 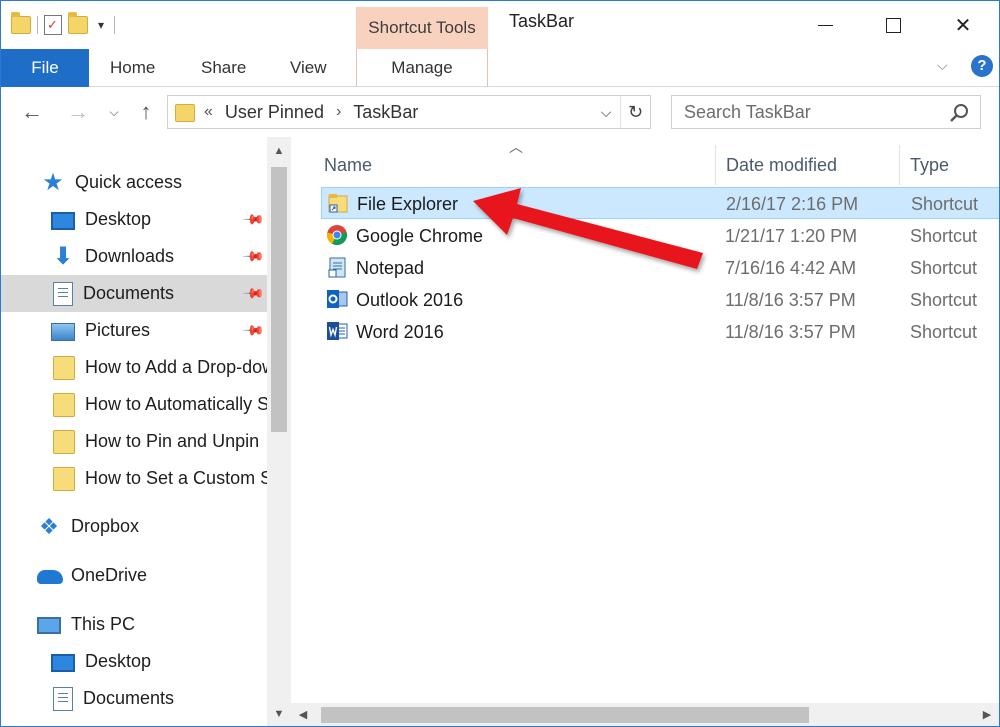 I want to click on file-date: 1/21/17 1:20 PM, so click(x=791, y=236).